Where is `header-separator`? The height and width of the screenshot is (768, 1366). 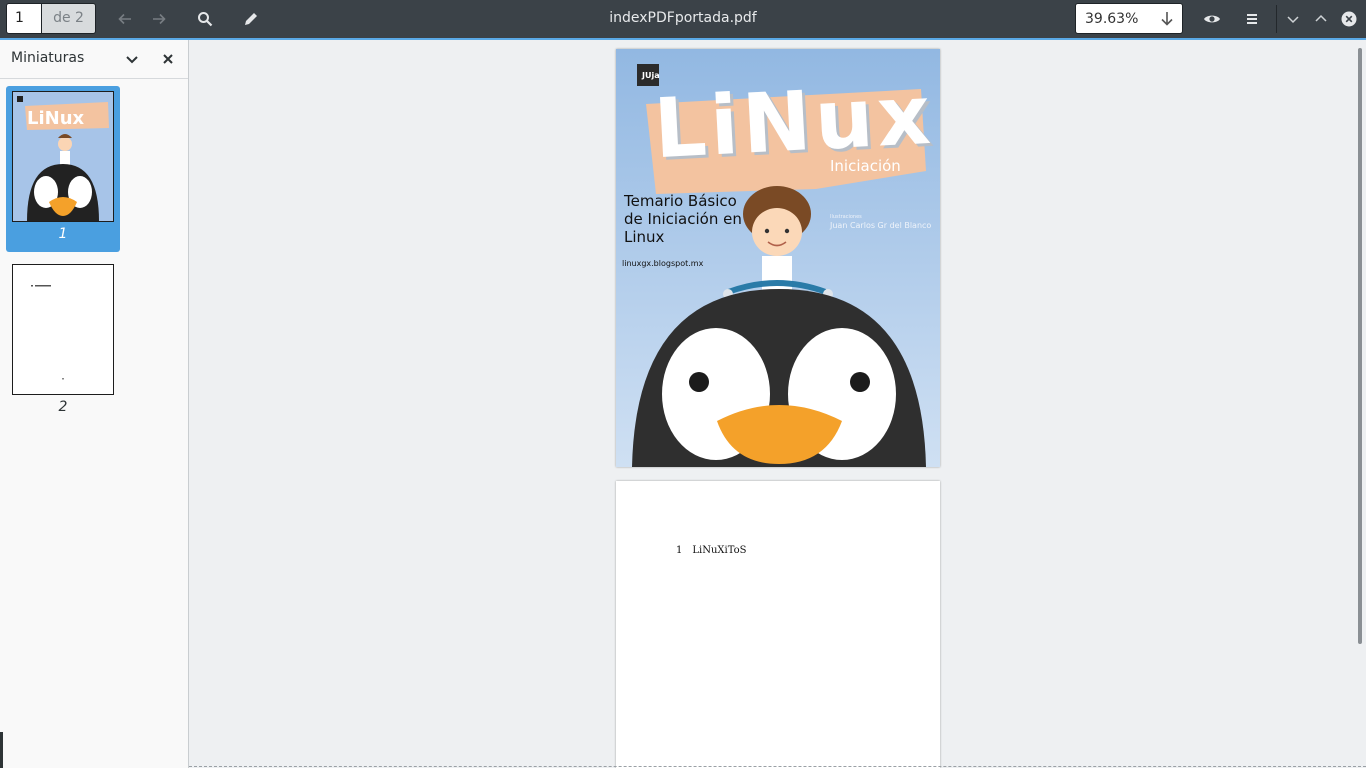 header-separator is located at coordinates (1276, 19).